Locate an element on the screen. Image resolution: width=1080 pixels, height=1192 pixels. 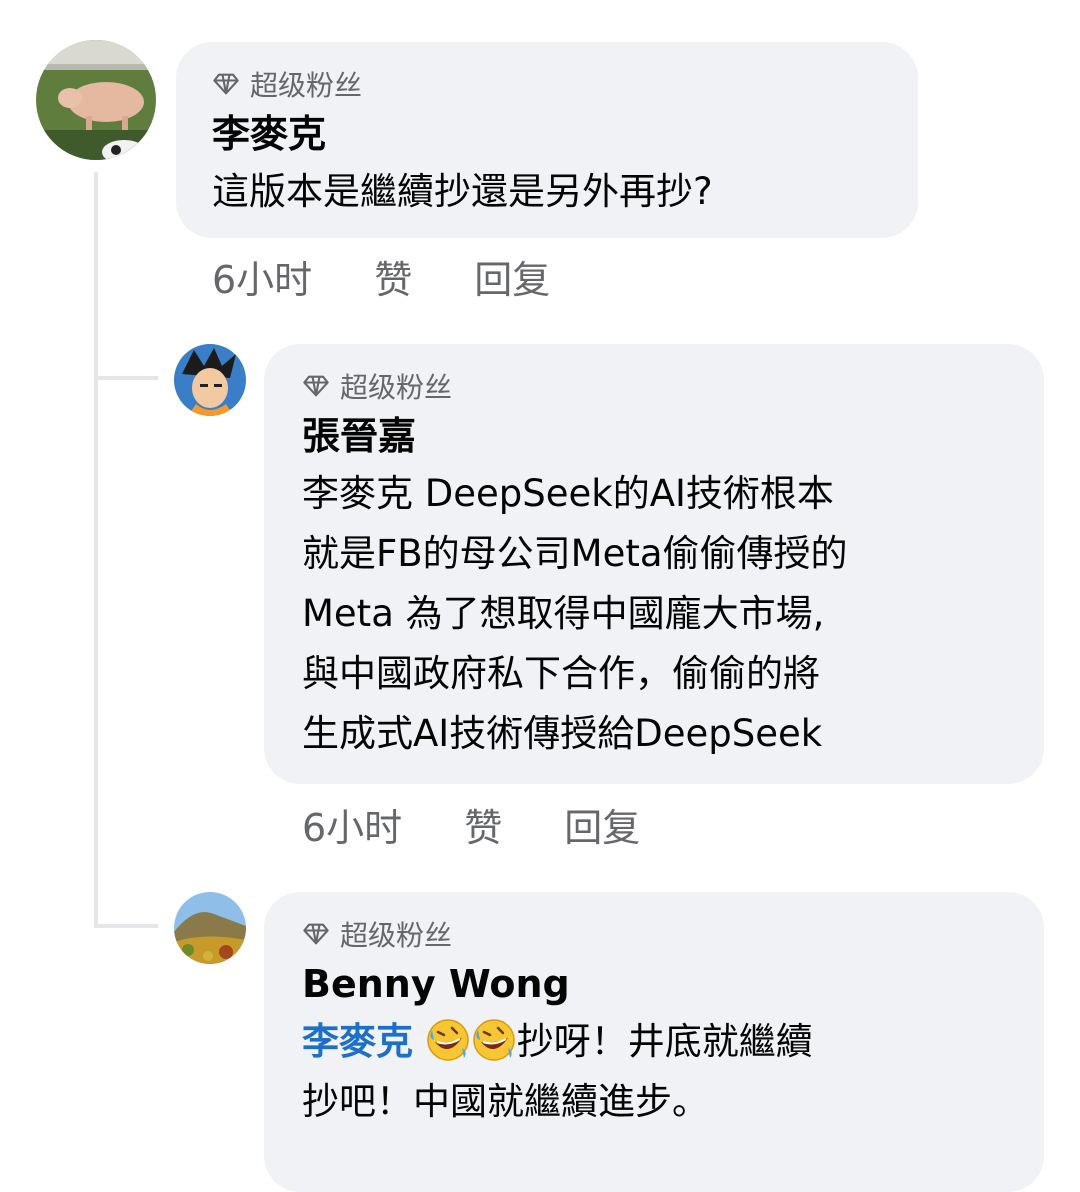
comment-bubble: 超级粉丝 李麥克 這版本是繼續抄還是另外再抄? is located at coordinates (547, 140).